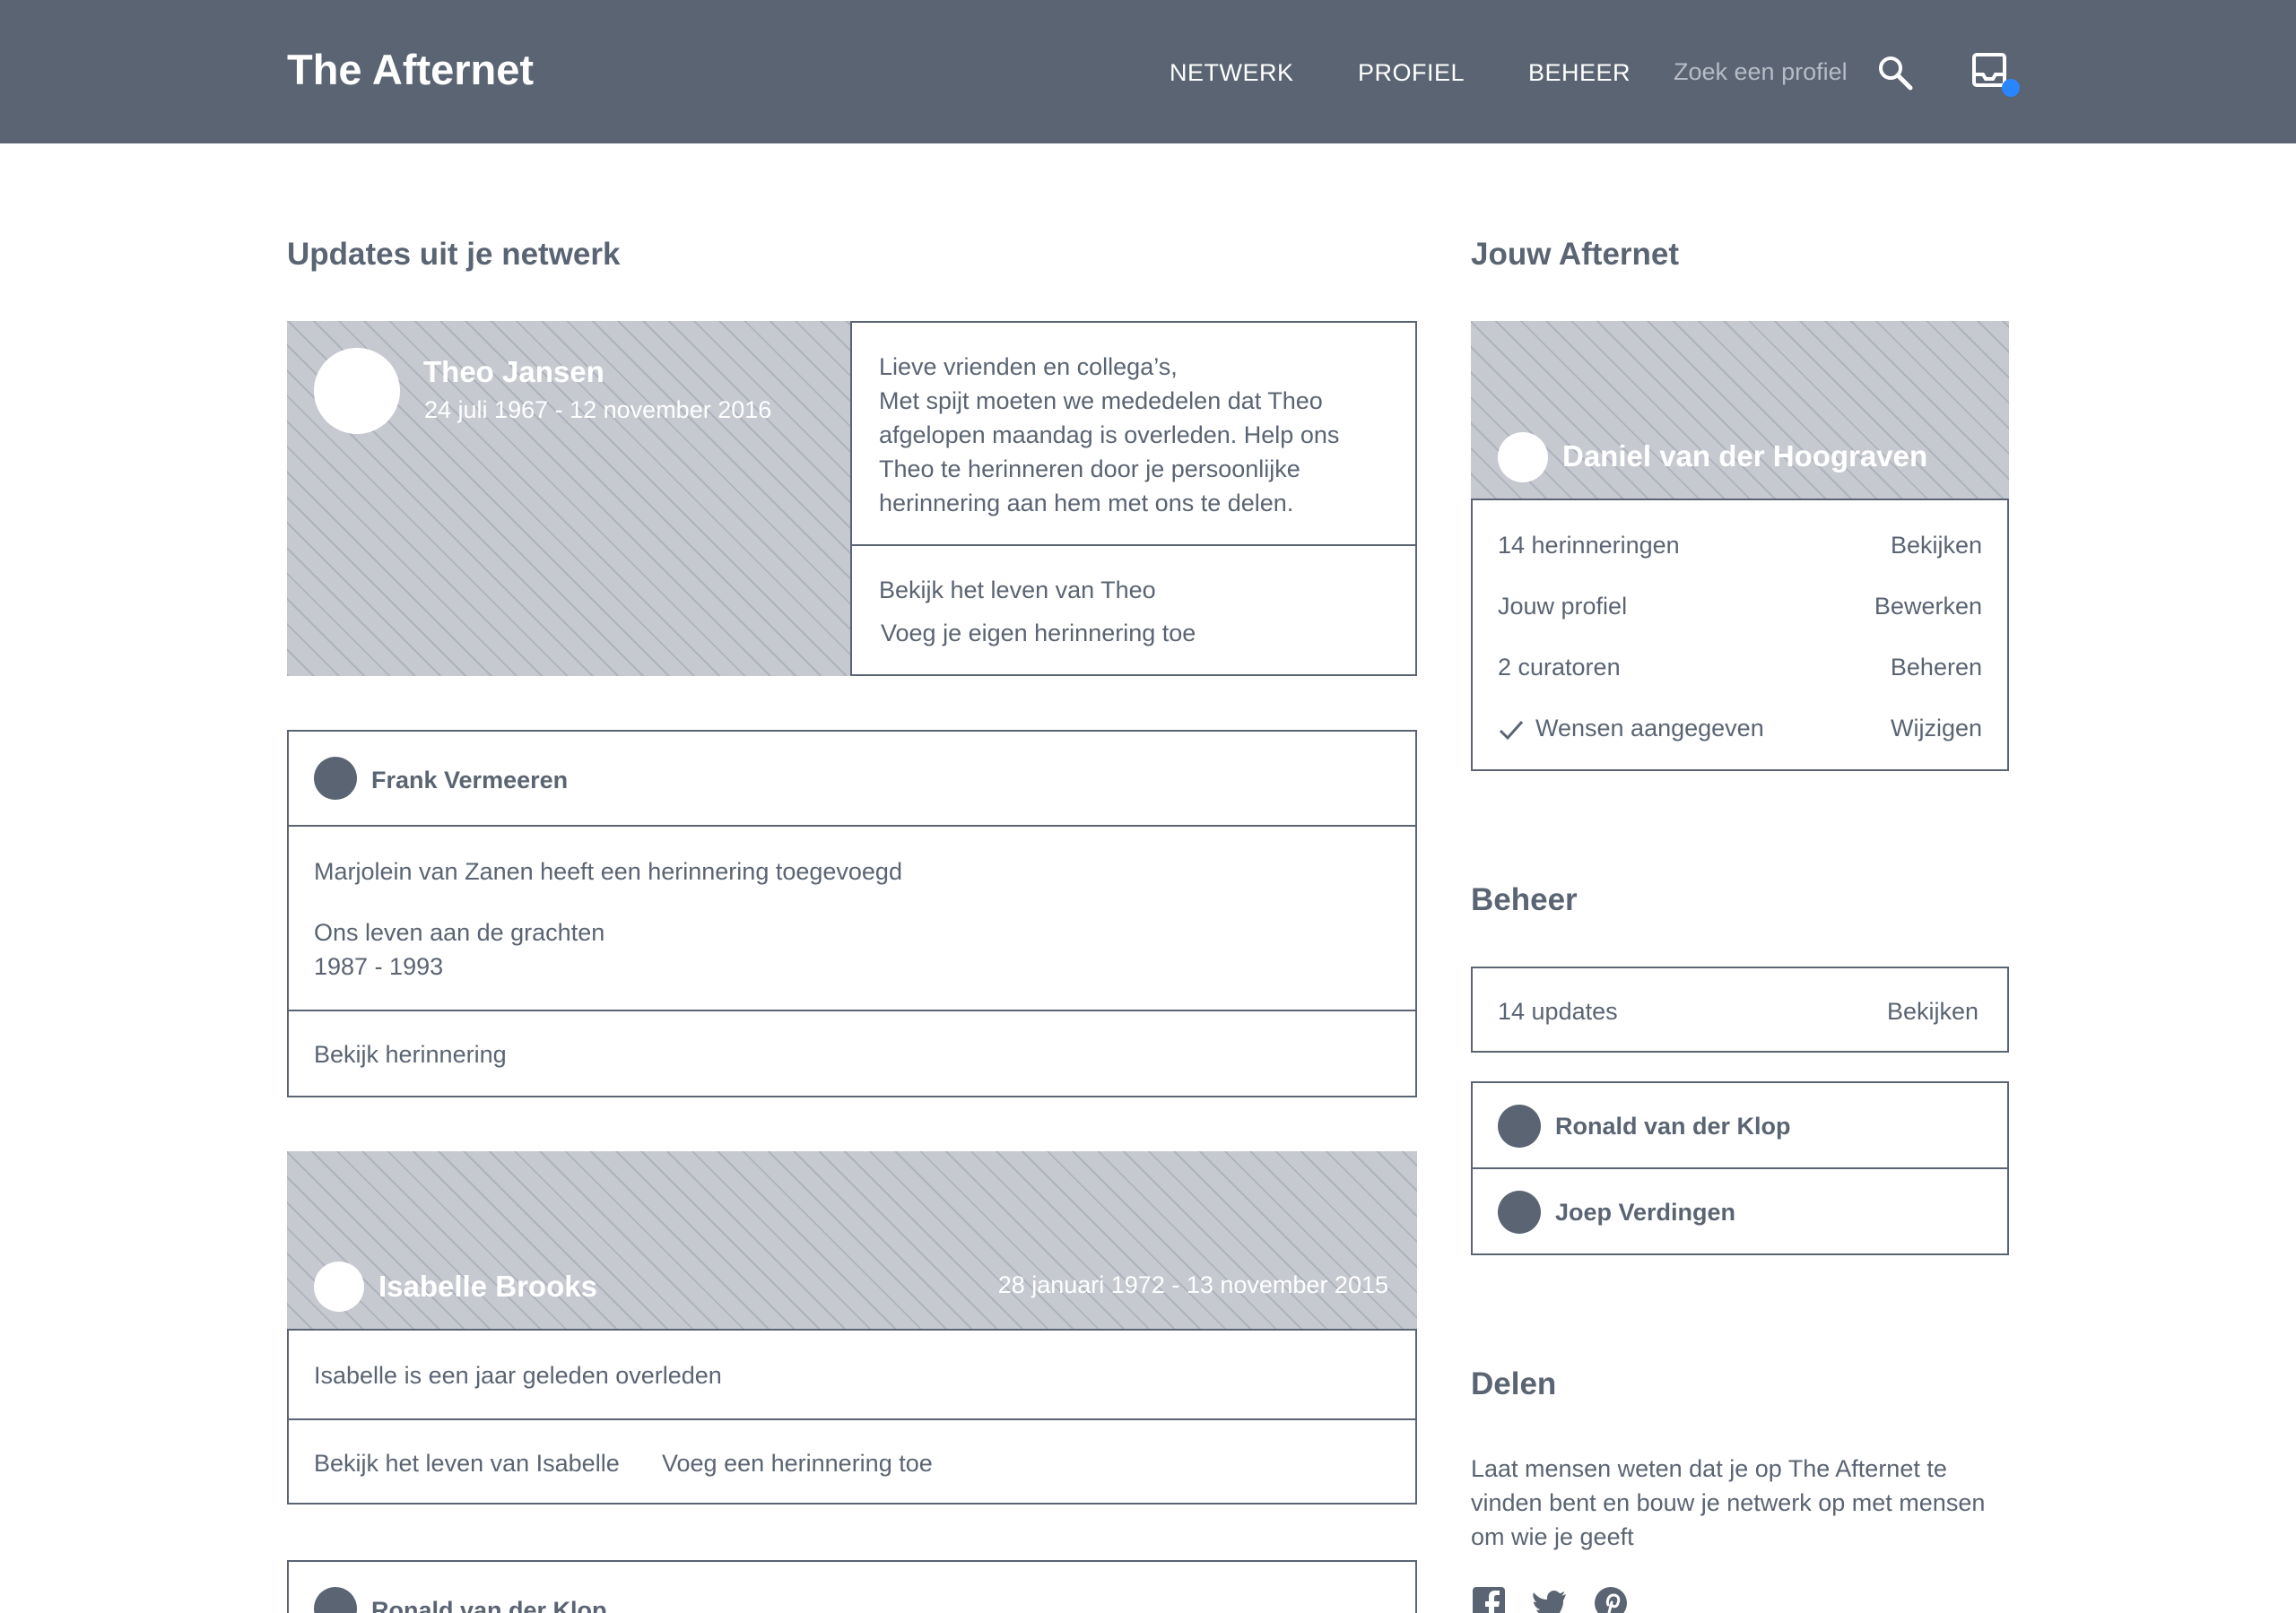  What do you see at coordinates (1575, 254) in the screenshot?
I see `afternet-title: Jouw Afternet` at bounding box center [1575, 254].